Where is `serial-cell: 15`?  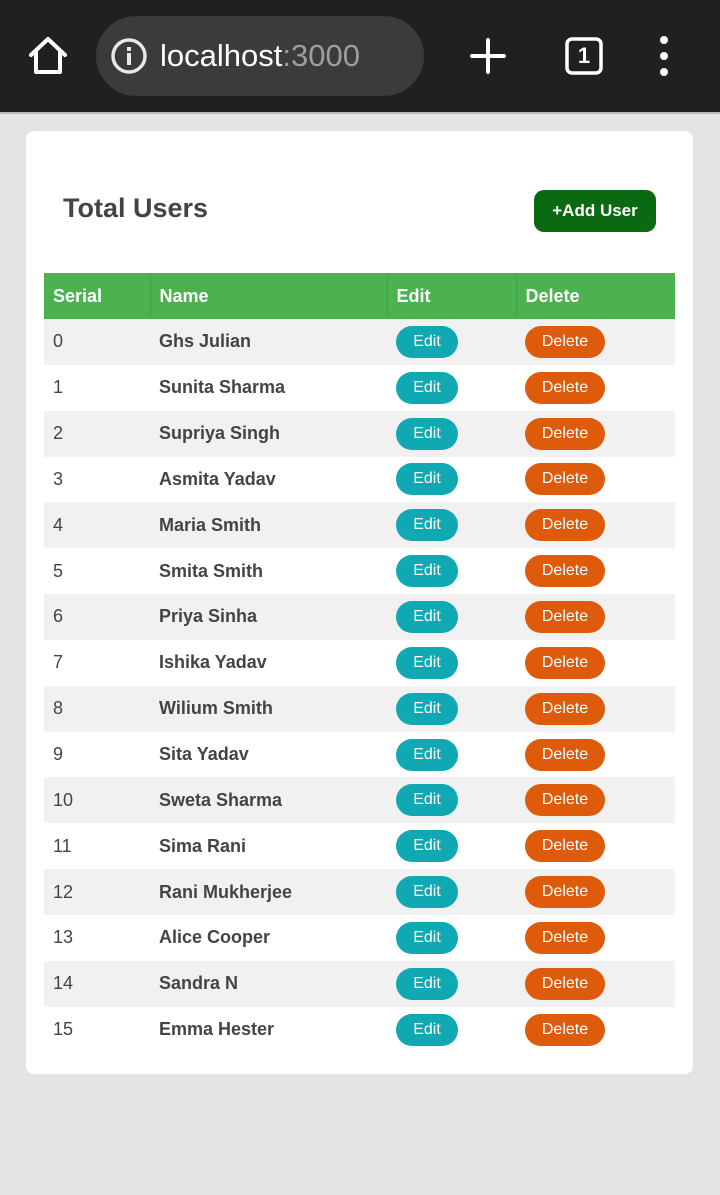 serial-cell: 15 is located at coordinates (97, 1029).